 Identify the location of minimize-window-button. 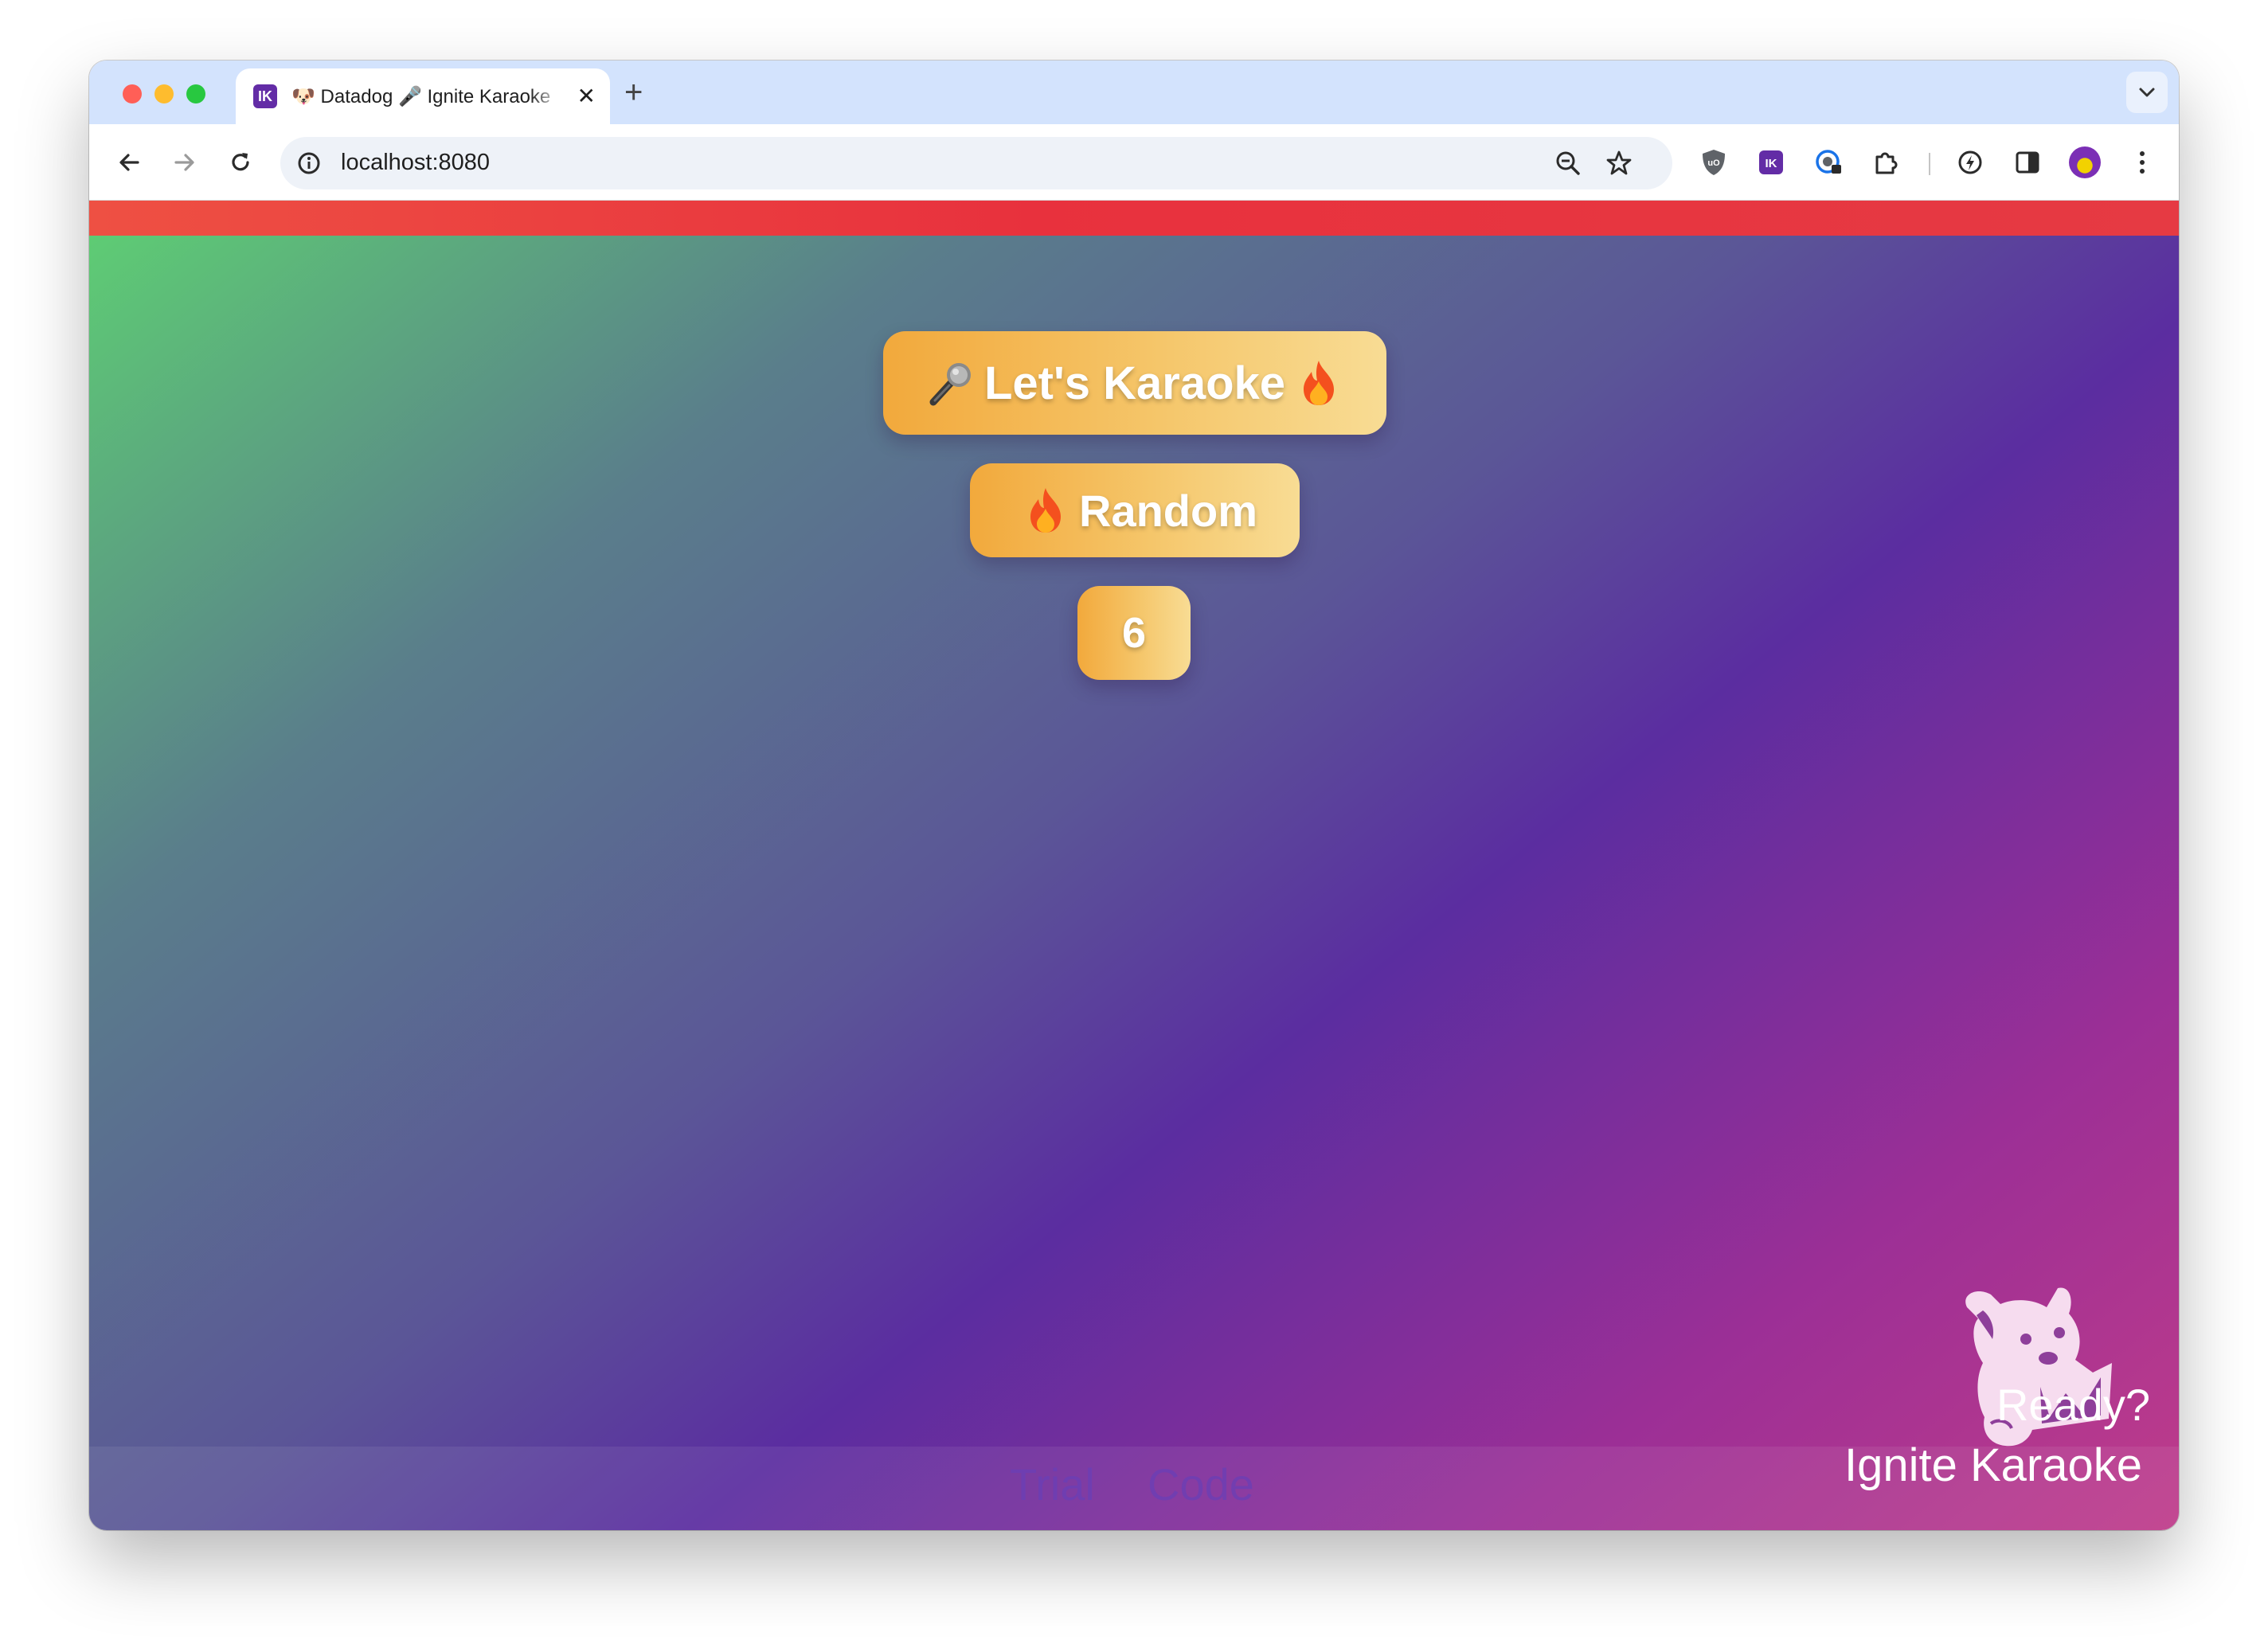
(164, 93).